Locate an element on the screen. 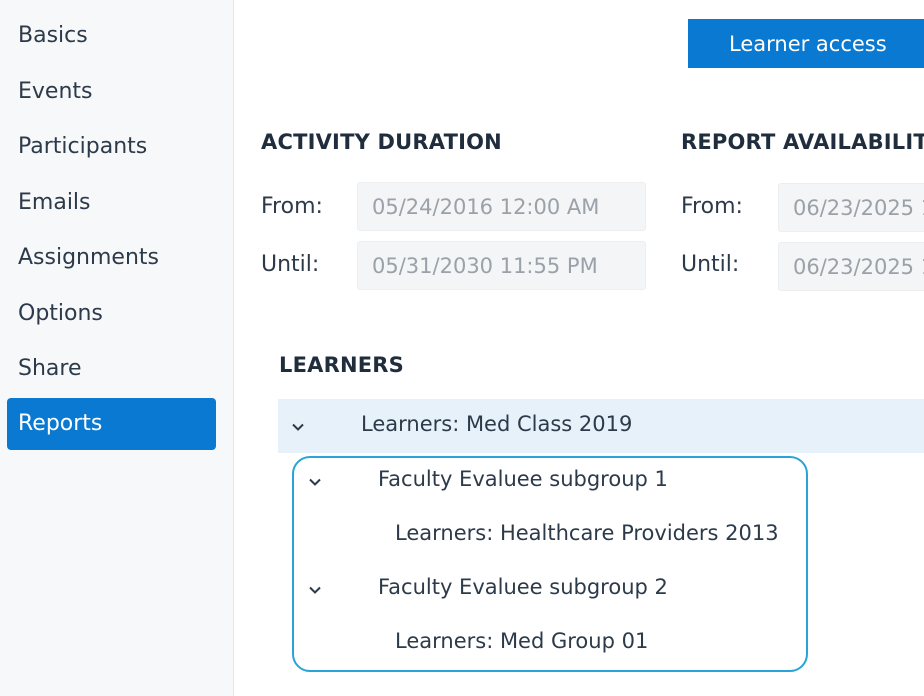 The image size is (924, 696). activity-duration-title: ACTIVITY DURATION is located at coordinates (381, 142).